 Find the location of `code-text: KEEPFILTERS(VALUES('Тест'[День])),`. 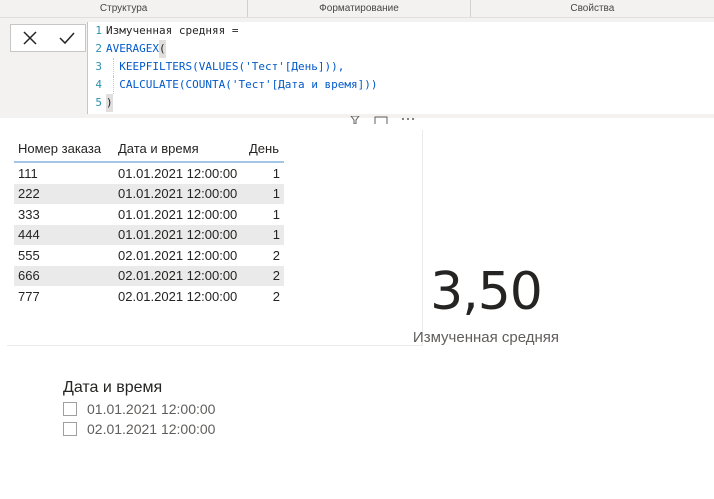

code-text: KEEPFILTERS(VALUES('Тест'[День])), is located at coordinates (225, 66).